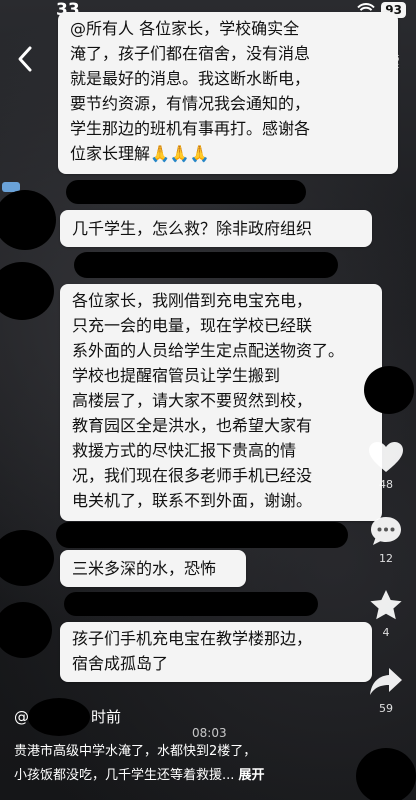 This screenshot has height=800, width=416. I want to click on expand-button: 展开, so click(252, 775).